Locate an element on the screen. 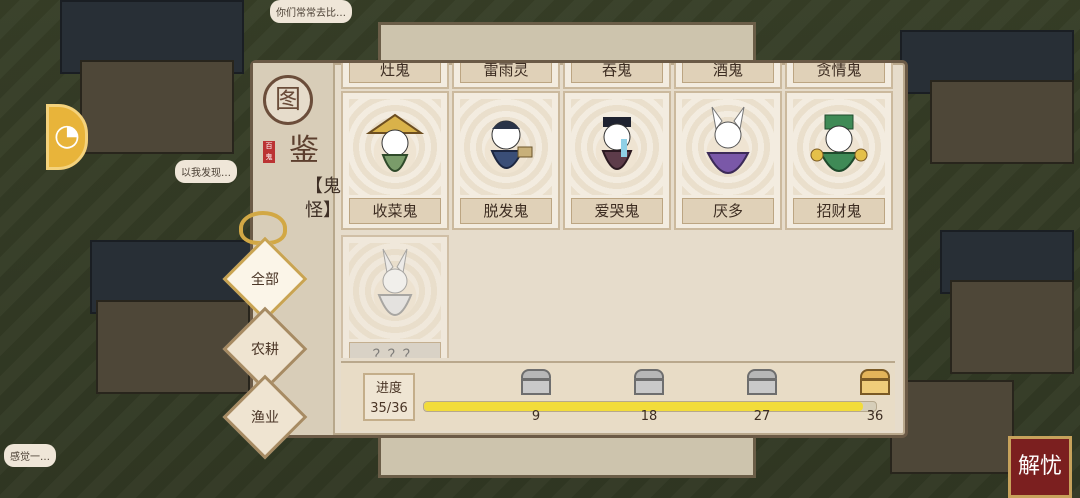 This screenshot has width=1080, height=498. milestone-label: 9 is located at coordinates (536, 416).